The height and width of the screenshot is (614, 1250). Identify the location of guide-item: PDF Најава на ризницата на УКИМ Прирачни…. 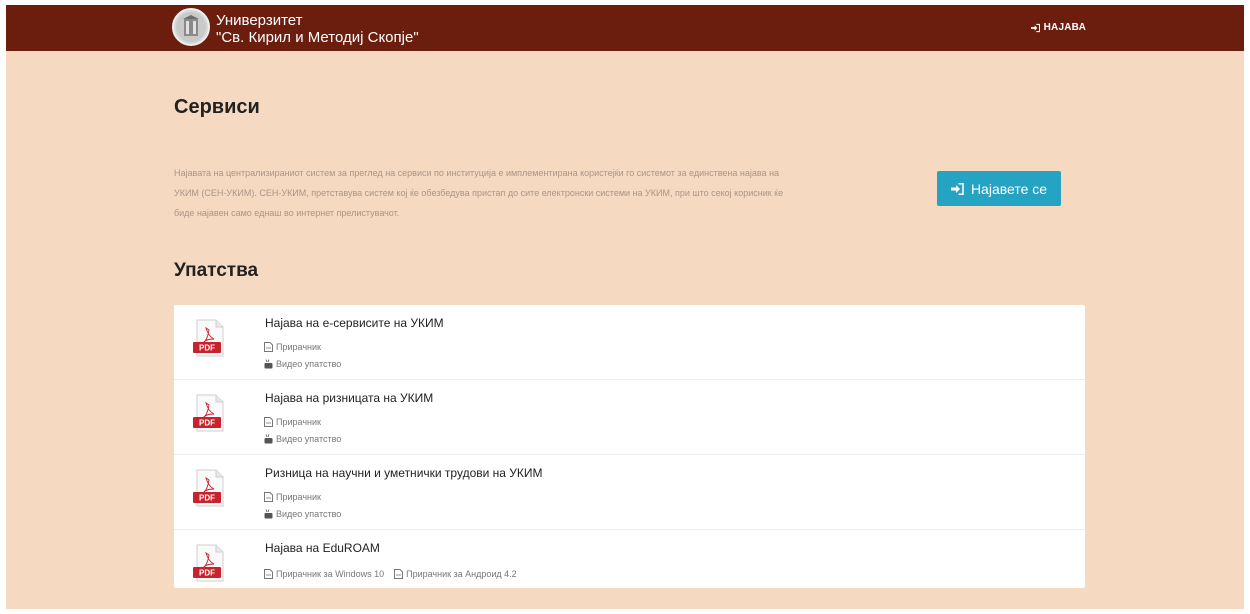
(629, 417).